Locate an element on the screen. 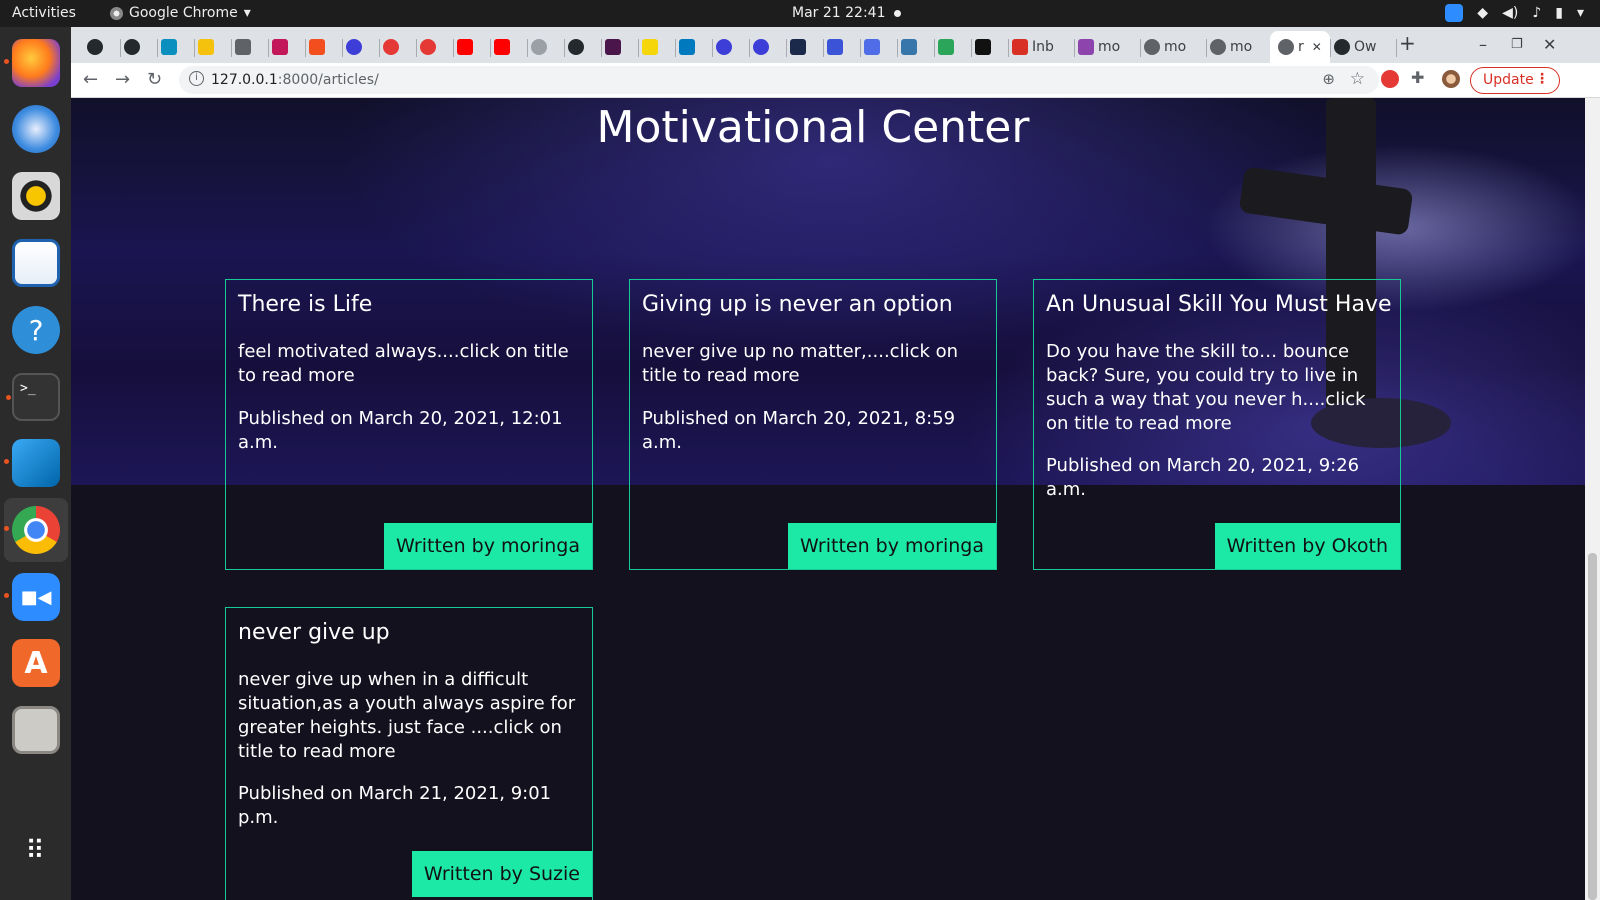 This screenshot has height=900, width=1600. close-window-button: ✕ is located at coordinates (1549, 44).